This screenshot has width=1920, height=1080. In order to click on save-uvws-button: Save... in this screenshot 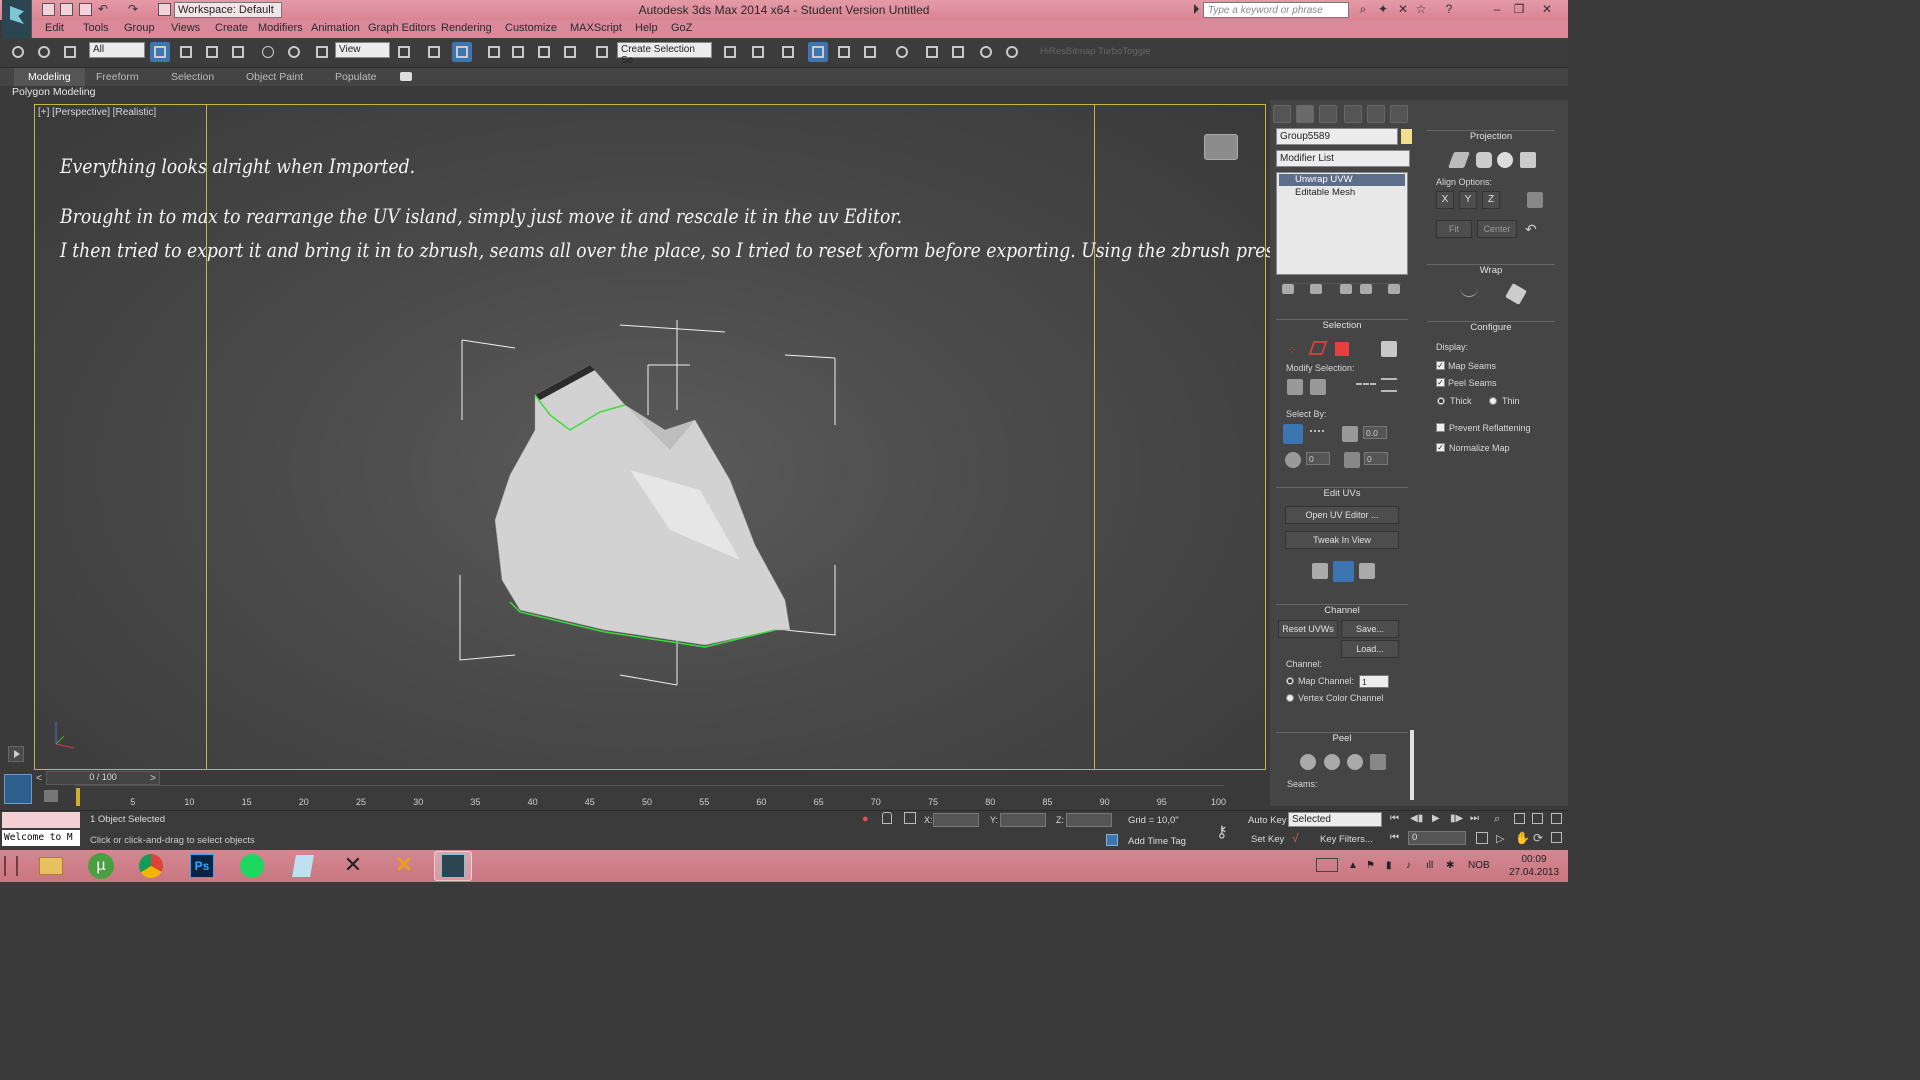, I will do `click(1370, 629)`.